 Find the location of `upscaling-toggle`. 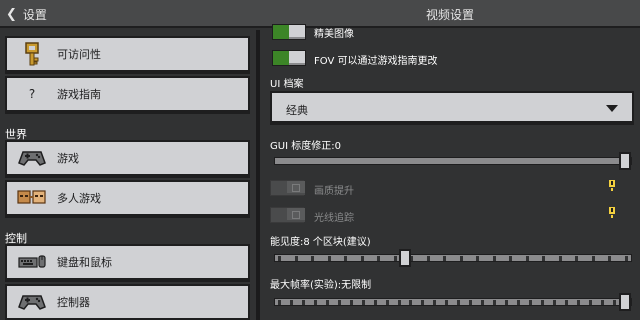

upscaling-toggle is located at coordinates (287, 188).